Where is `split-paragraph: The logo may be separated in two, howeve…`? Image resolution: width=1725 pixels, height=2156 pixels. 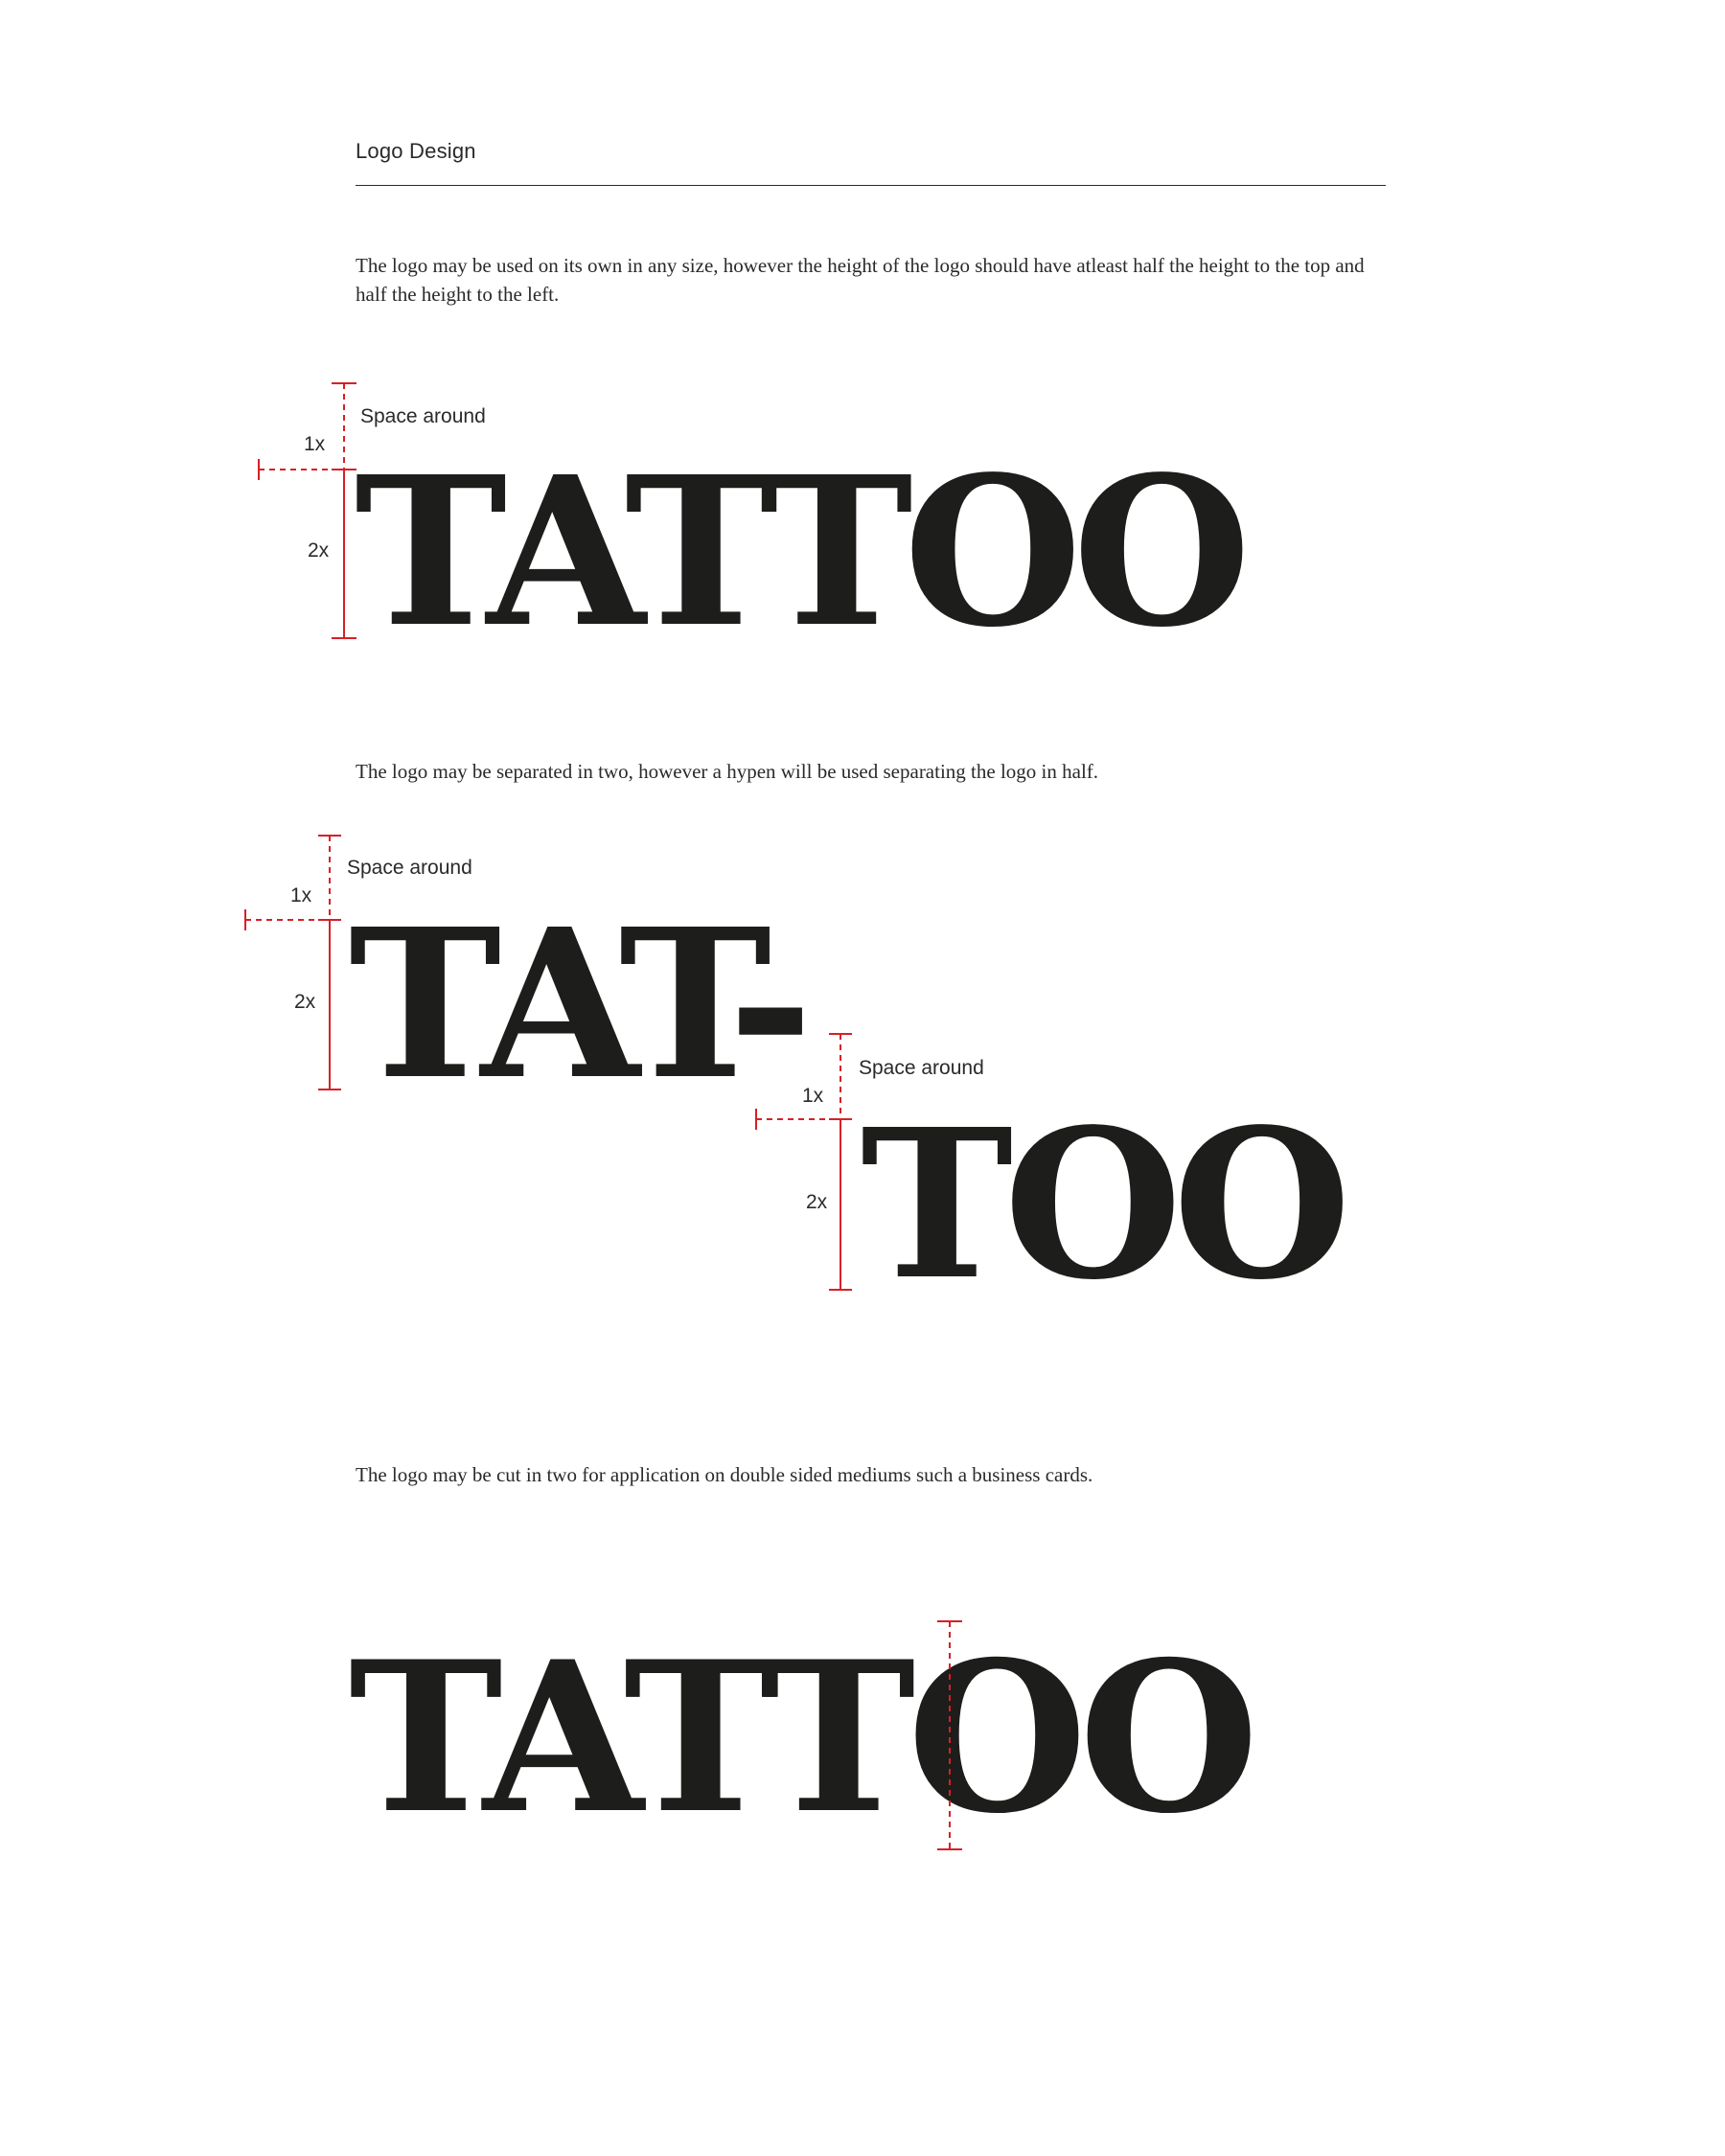 split-paragraph: The logo may be separated in two, howeve… is located at coordinates (727, 771).